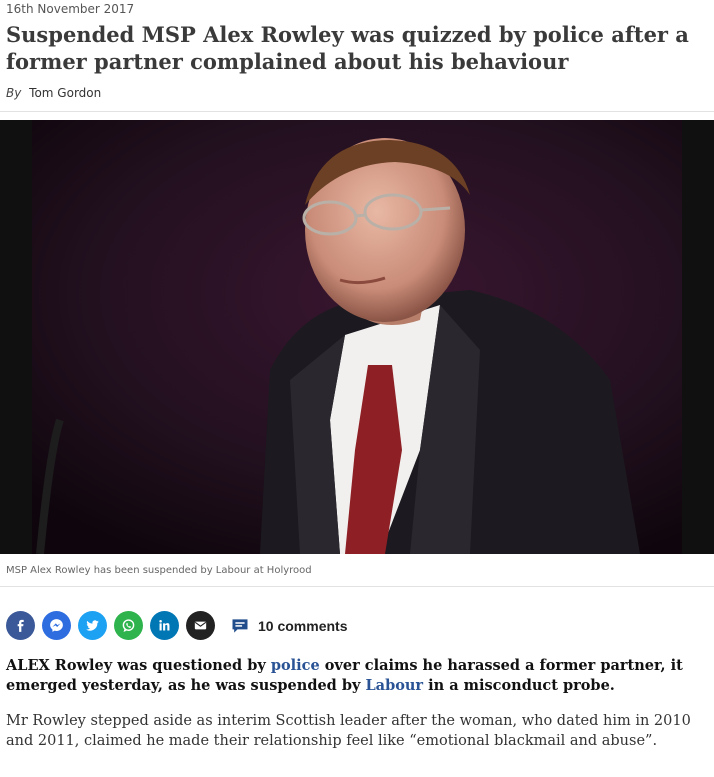 The image size is (714, 777). What do you see at coordinates (70, 9) in the screenshot?
I see `article-date: 16th November 2017` at bounding box center [70, 9].